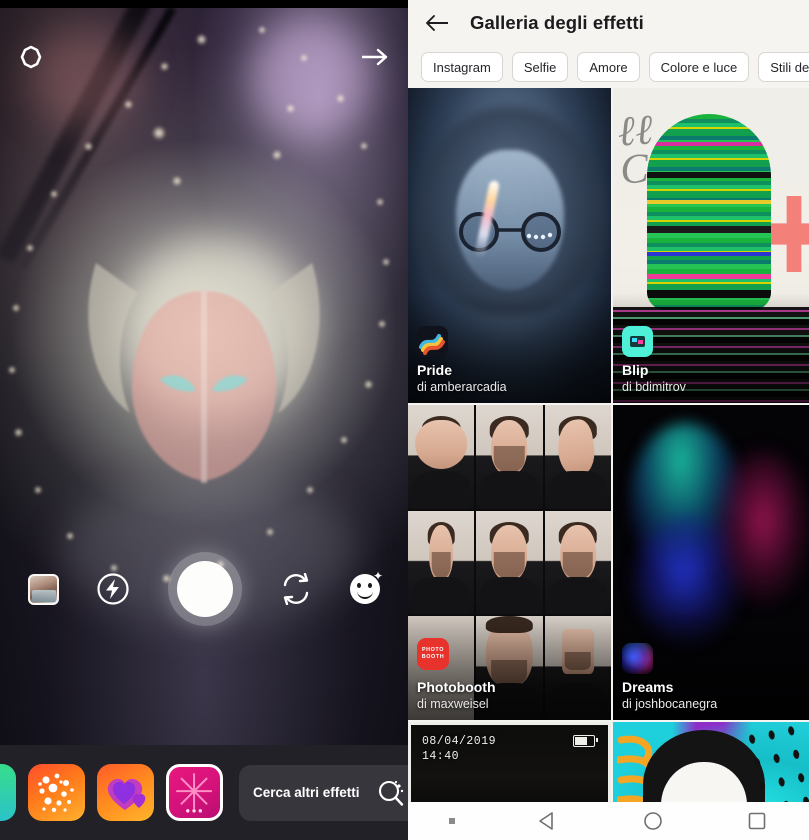 This screenshot has width=809, height=840. Describe the element at coordinates (509, 762) in the screenshot. I see `effect-card-camcorder: 08/04/2019 14:40` at that location.